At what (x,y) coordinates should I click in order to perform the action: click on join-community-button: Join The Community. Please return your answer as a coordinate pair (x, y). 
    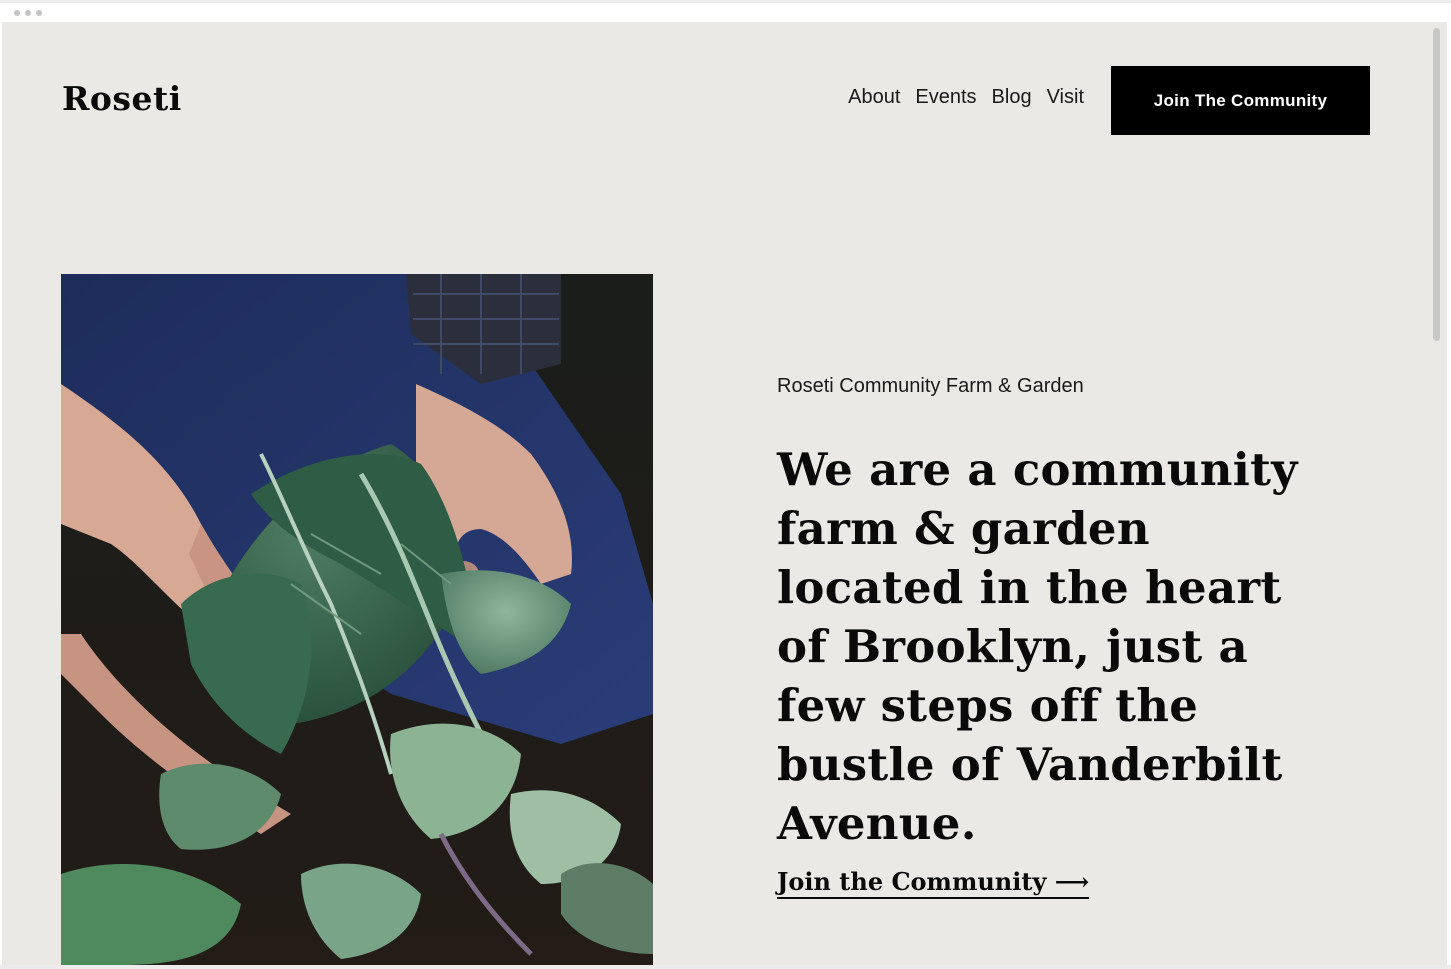
    Looking at the image, I should click on (1240, 100).